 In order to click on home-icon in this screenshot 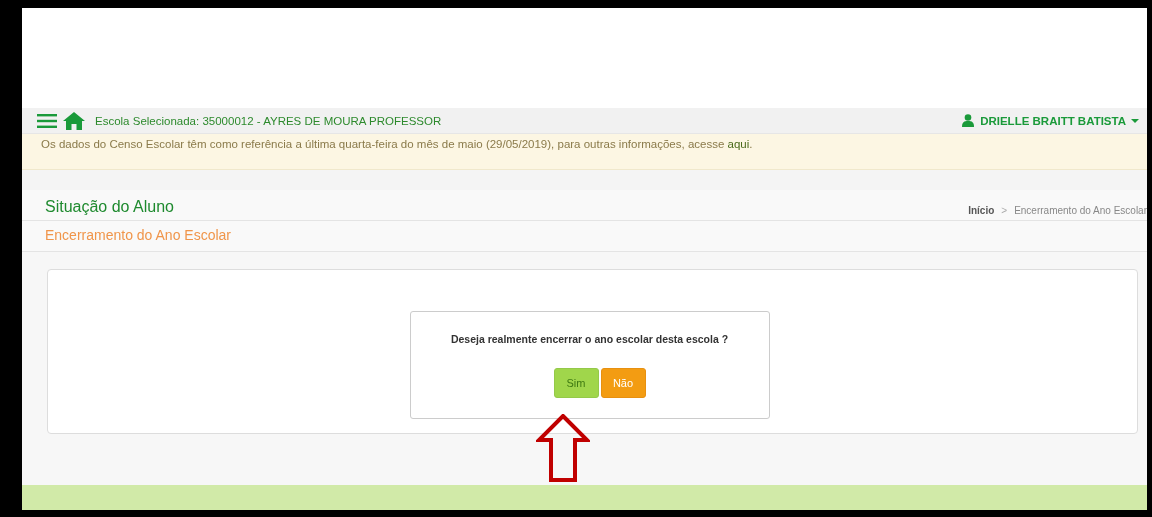, I will do `click(74, 120)`.